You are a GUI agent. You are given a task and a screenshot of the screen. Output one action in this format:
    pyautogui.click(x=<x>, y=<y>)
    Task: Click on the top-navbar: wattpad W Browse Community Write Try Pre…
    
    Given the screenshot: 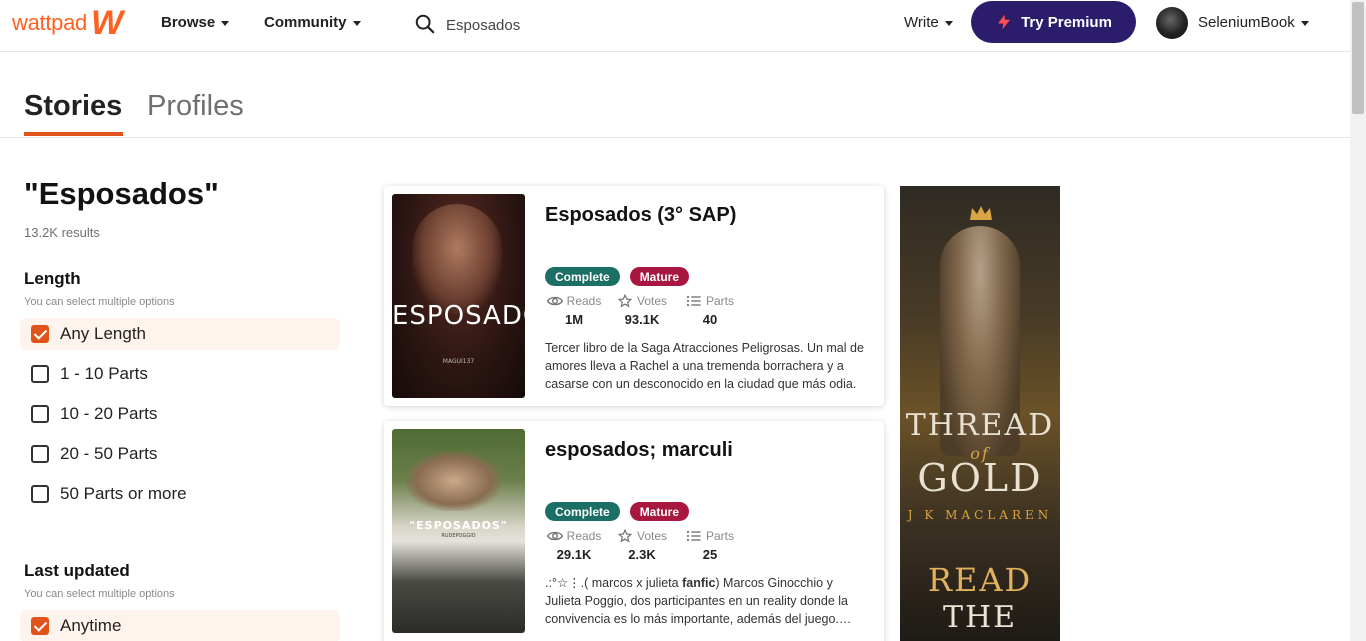 What is the action you would take?
    pyautogui.click(x=675, y=26)
    